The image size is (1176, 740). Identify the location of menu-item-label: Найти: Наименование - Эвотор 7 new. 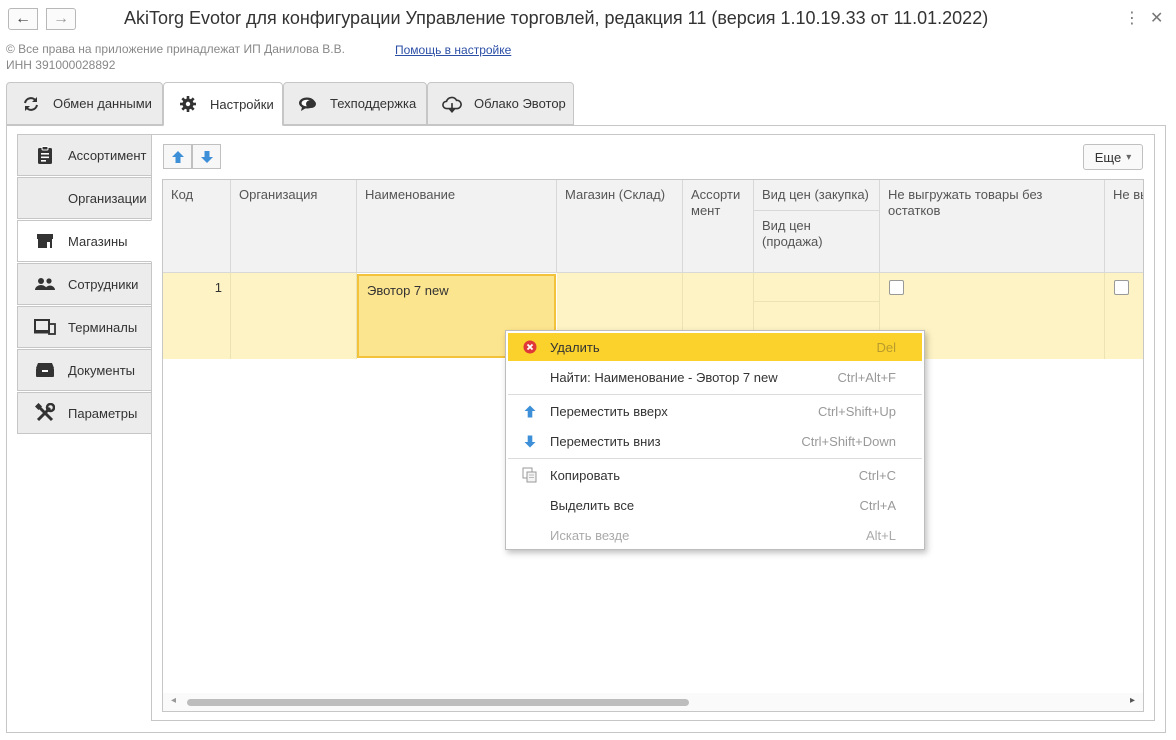
(664, 377).